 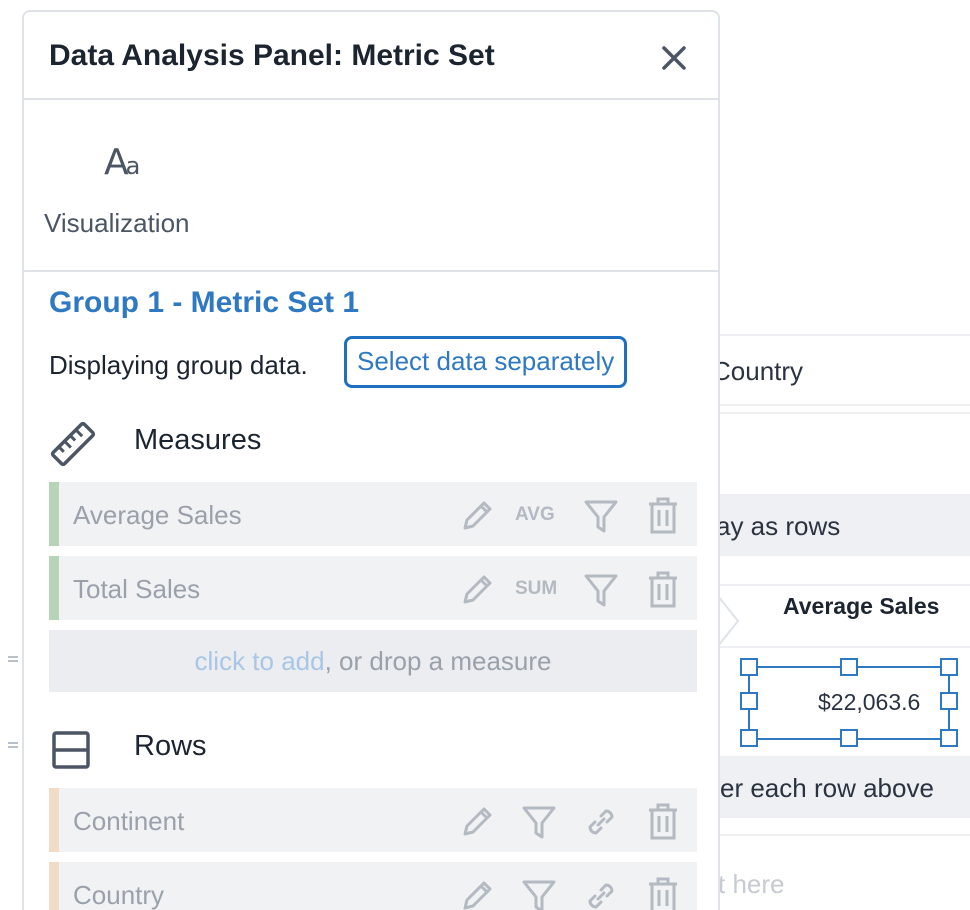 What do you see at coordinates (170, 746) in the screenshot?
I see `rows-label: Rows` at bounding box center [170, 746].